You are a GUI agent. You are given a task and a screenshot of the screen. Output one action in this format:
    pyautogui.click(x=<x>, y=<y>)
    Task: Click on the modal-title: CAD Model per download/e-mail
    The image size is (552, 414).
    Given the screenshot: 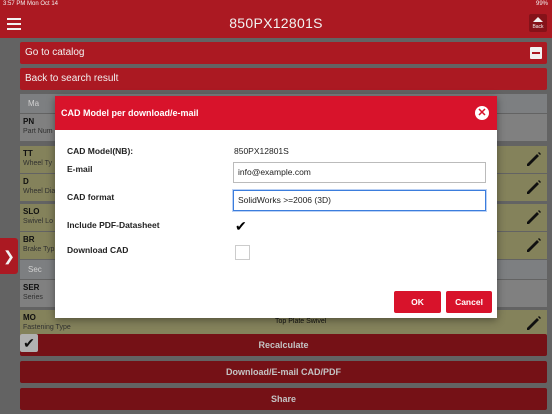 What is the action you would take?
    pyautogui.click(x=130, y=113)
    